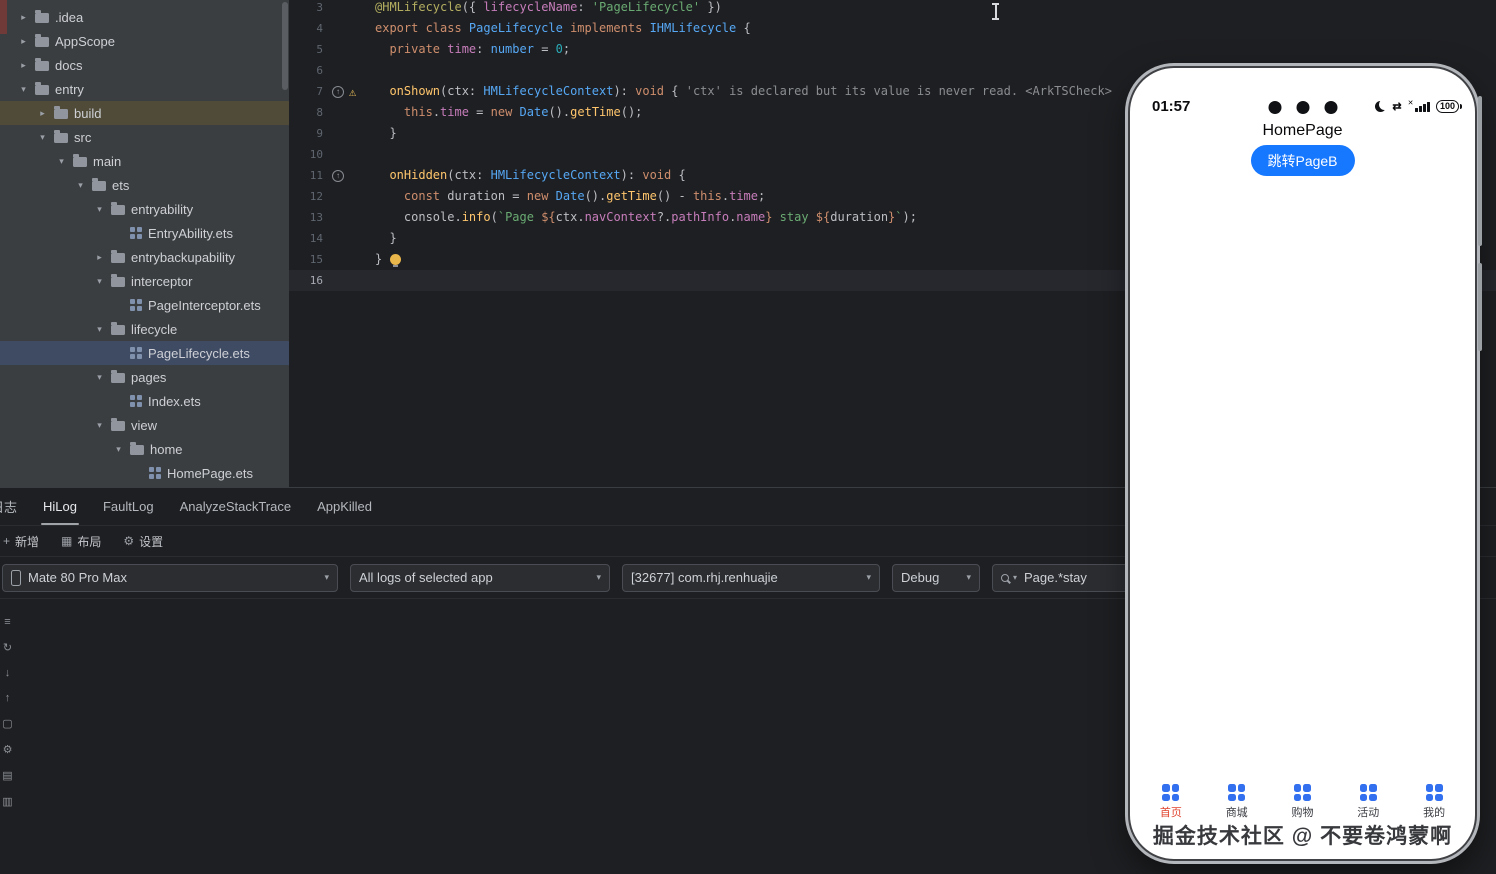 This screenshot has width=1496, height=874. I want to click on page-title: HomePage, so click(1302, 130).